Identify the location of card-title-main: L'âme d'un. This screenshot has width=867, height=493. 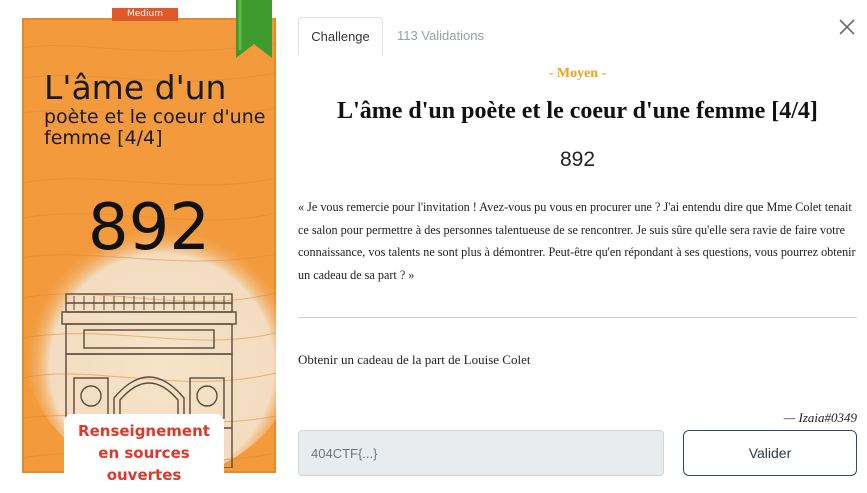
(135, 87).